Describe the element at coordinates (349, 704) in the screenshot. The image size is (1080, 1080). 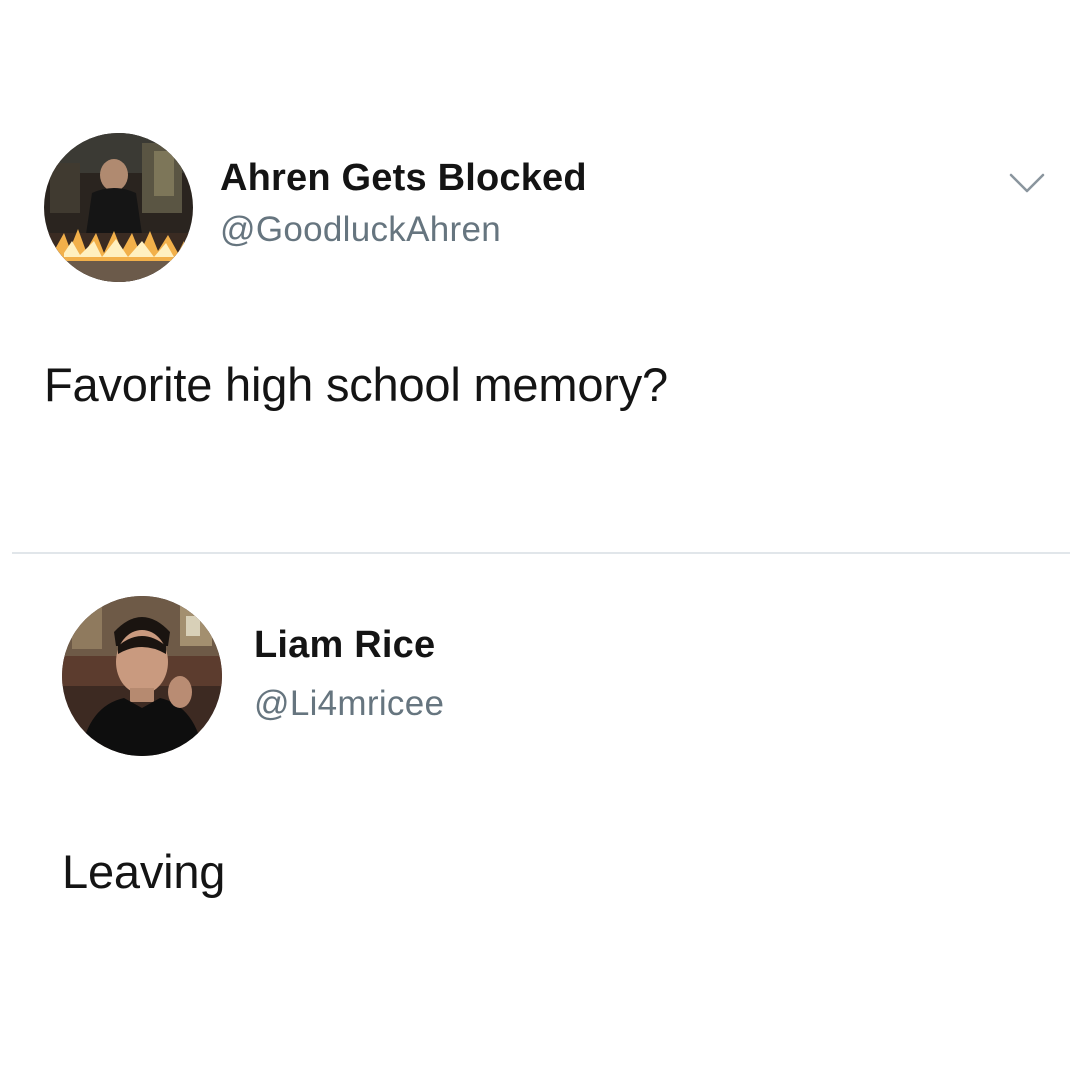
I see `user-handle: @Li4mricee` at that location.